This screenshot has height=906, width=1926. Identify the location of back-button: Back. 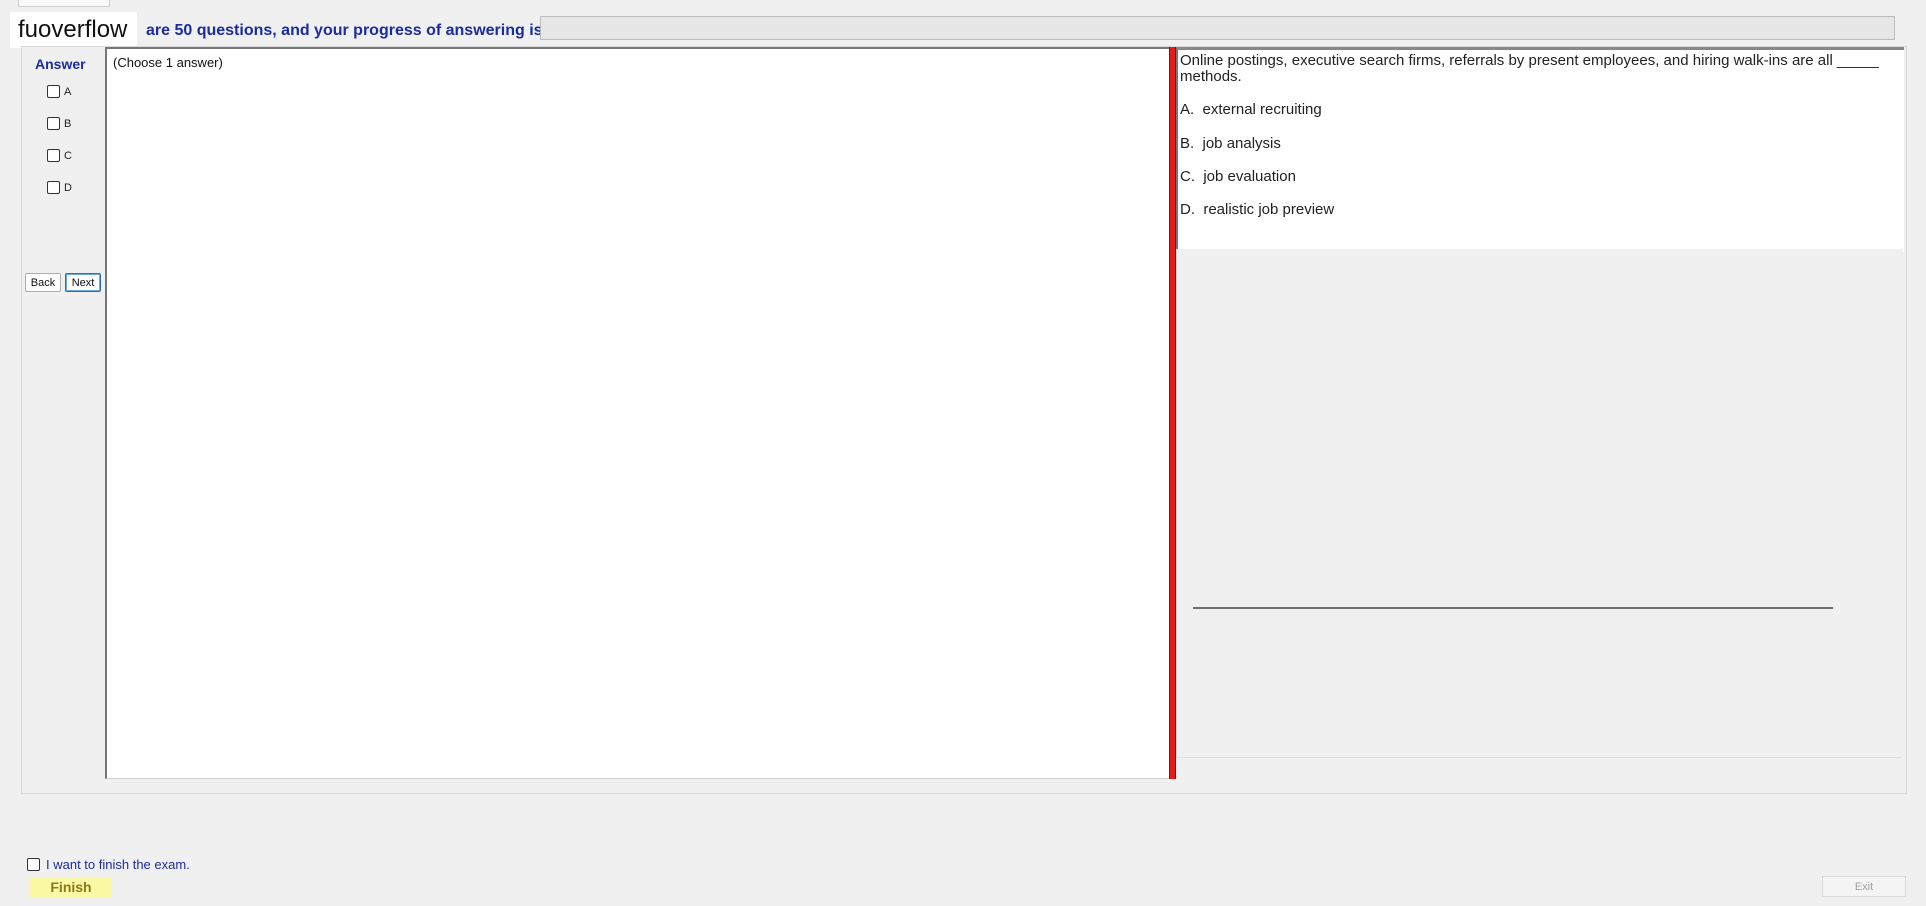
(43, 282).